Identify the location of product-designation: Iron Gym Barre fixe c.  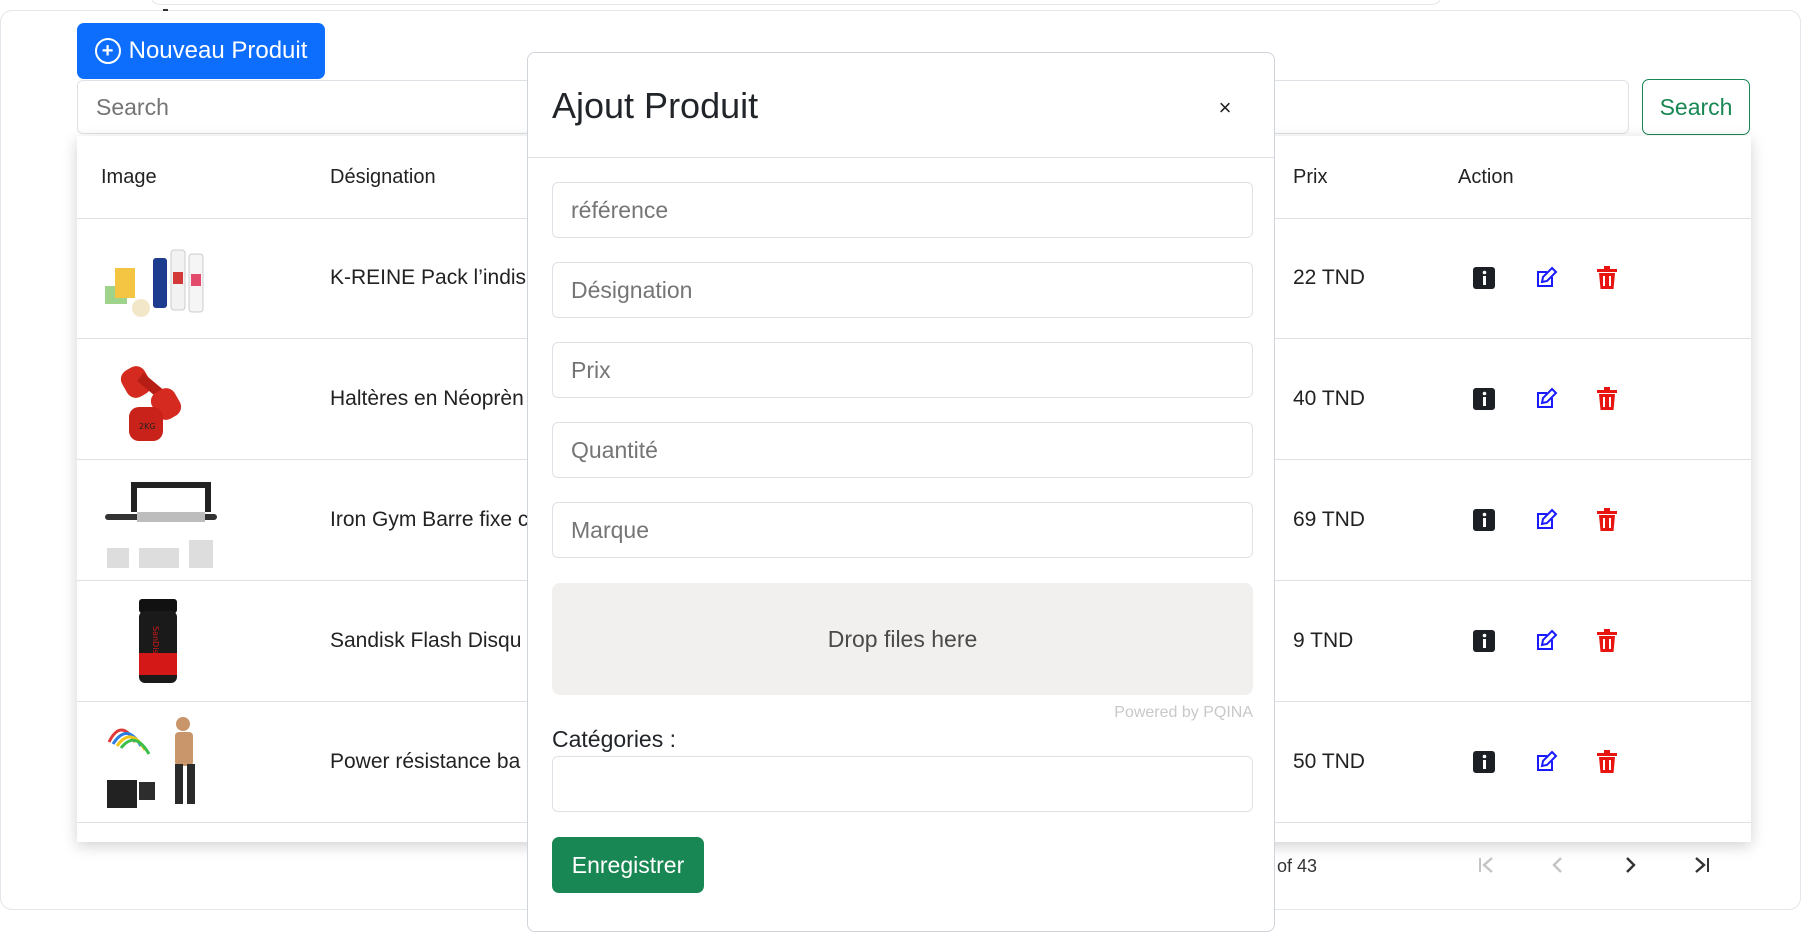
(429, 519).